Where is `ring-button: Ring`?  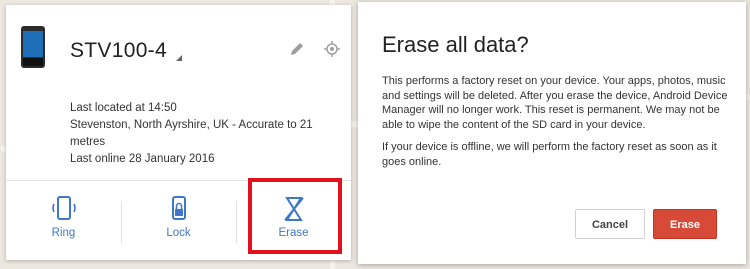 ring-button: Ring is located at coordinates (63, 221).